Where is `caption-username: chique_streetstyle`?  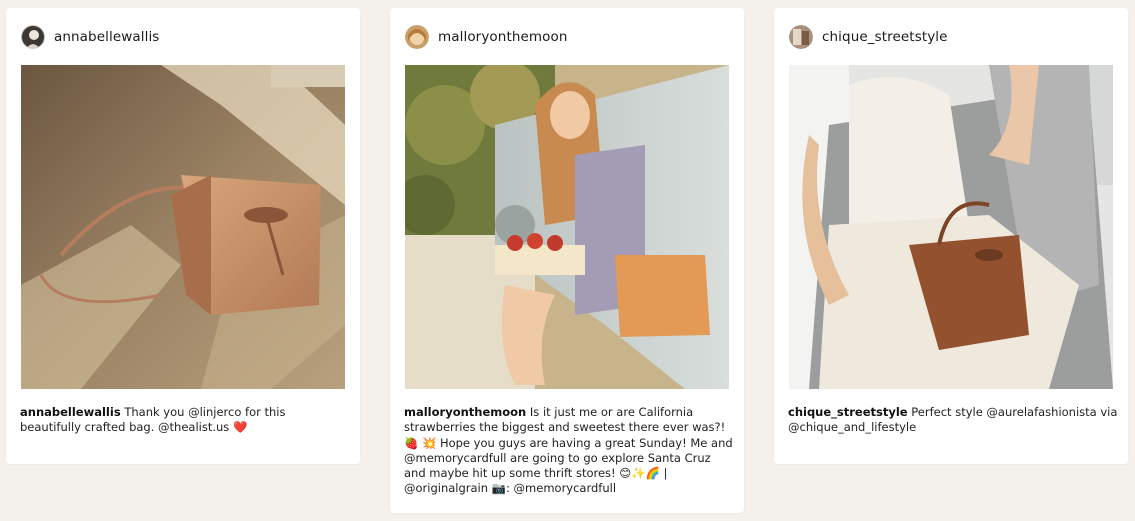 caption-username: chique_streetstyle is located at coordinates (848, 412).